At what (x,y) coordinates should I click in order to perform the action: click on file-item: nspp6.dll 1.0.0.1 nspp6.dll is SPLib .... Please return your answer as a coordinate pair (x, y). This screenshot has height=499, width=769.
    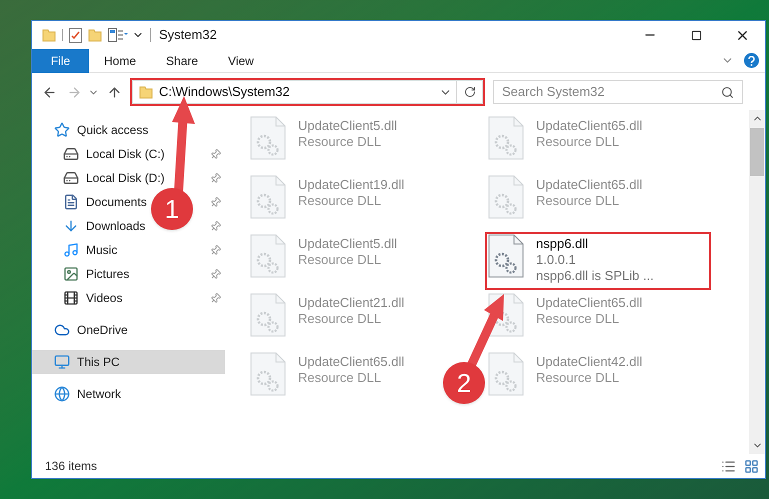
    Looking at the image, I should click on (598, 261).